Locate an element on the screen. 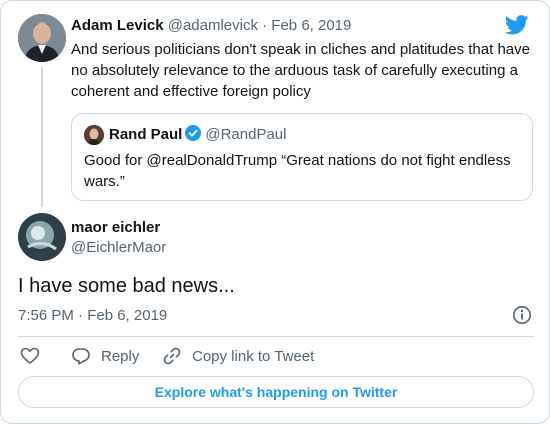 The width and height of the screenshot is (550, 424). quote-author-handle: @RandPaul is located at coordinates (246, 134).